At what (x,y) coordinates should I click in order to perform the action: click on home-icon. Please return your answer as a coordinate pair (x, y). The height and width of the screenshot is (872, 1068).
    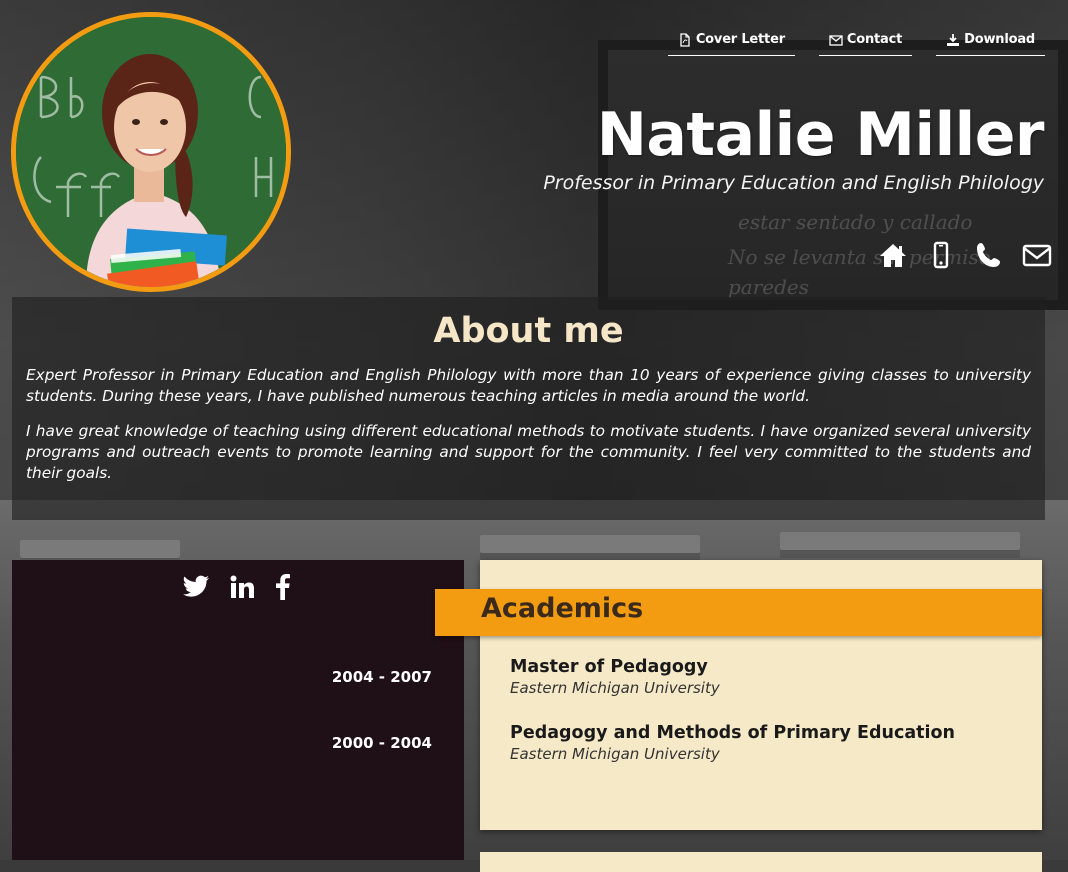
    Looking at the image, I should click on (893, 255).